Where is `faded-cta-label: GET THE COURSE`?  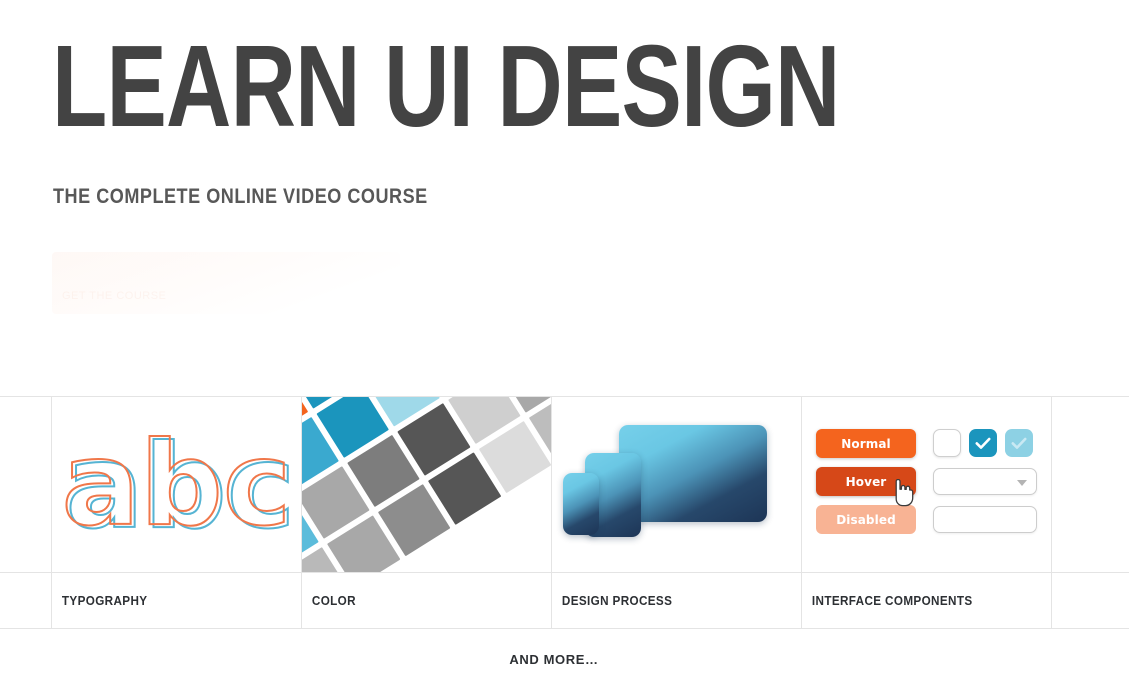
faded-cta-label: GET THE COURSE is located at coordinates (114, 296).